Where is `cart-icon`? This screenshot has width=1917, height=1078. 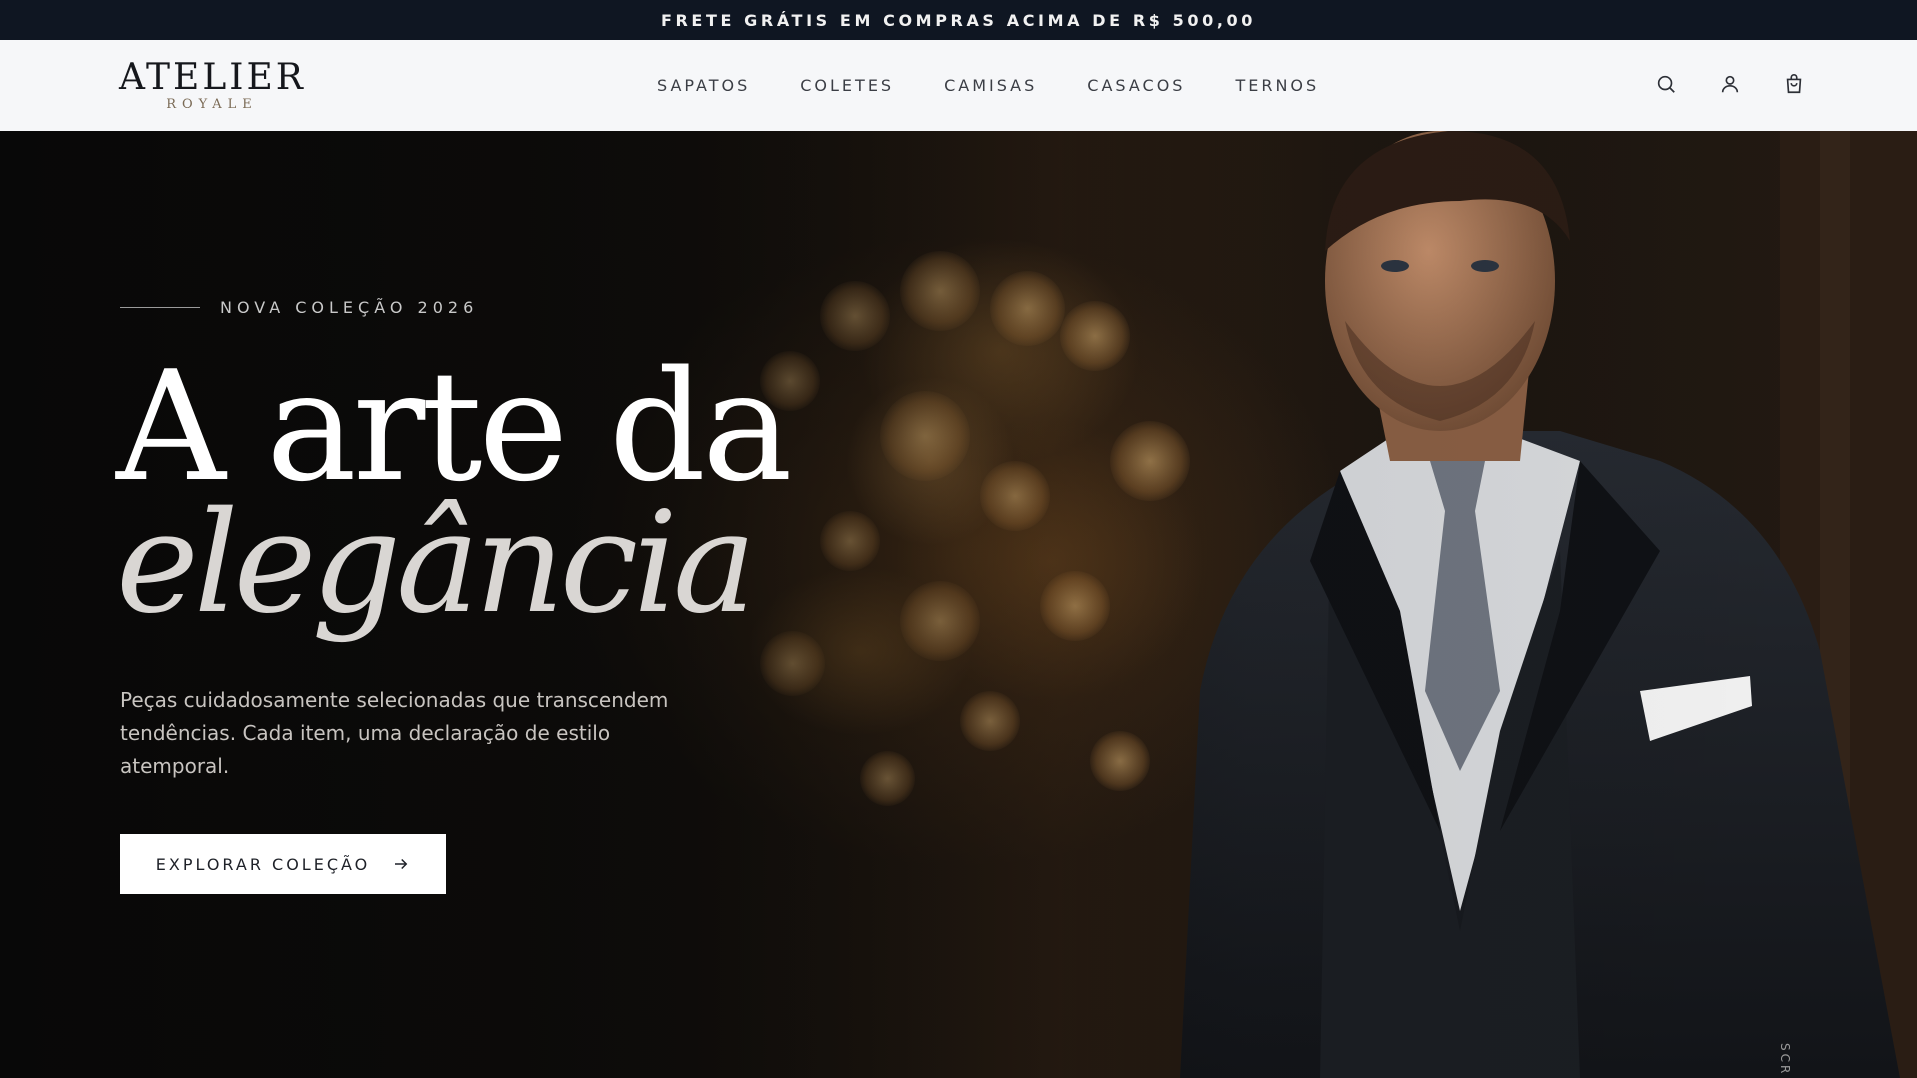 cart-icon is located at coordinates (1794, 86).